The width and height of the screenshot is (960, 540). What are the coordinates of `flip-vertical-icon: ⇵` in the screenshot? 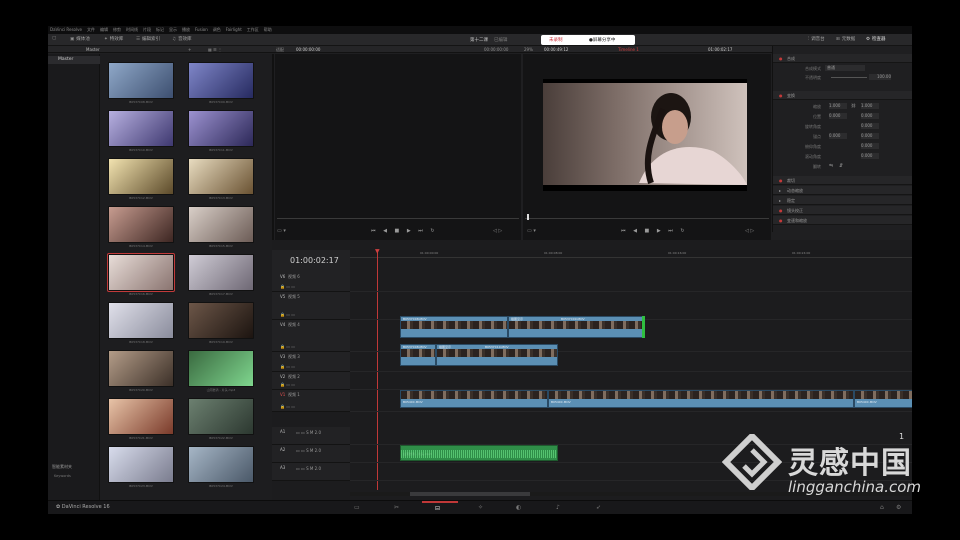 It's located at (841, 166).